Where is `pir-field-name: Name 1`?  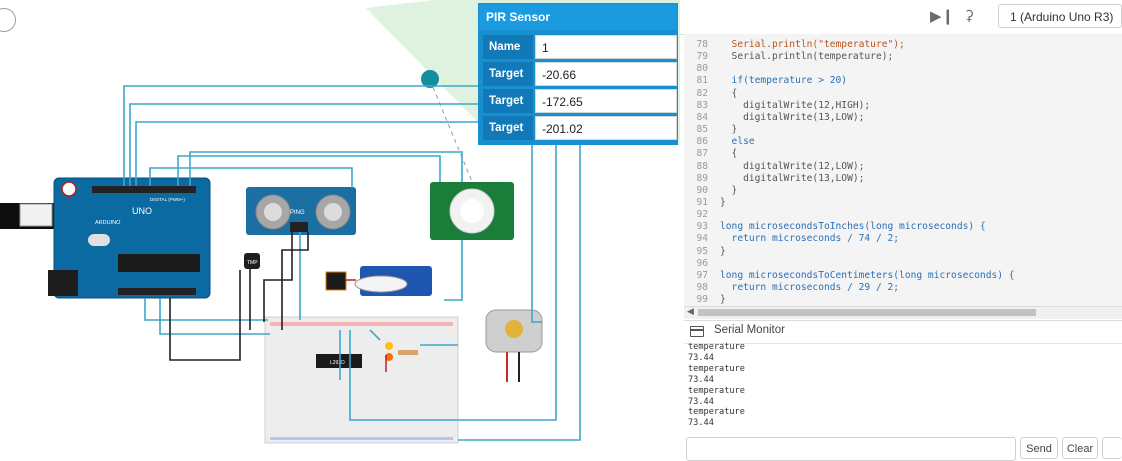
pir-field-name: Name 1 is located at coordinates (580, 47).